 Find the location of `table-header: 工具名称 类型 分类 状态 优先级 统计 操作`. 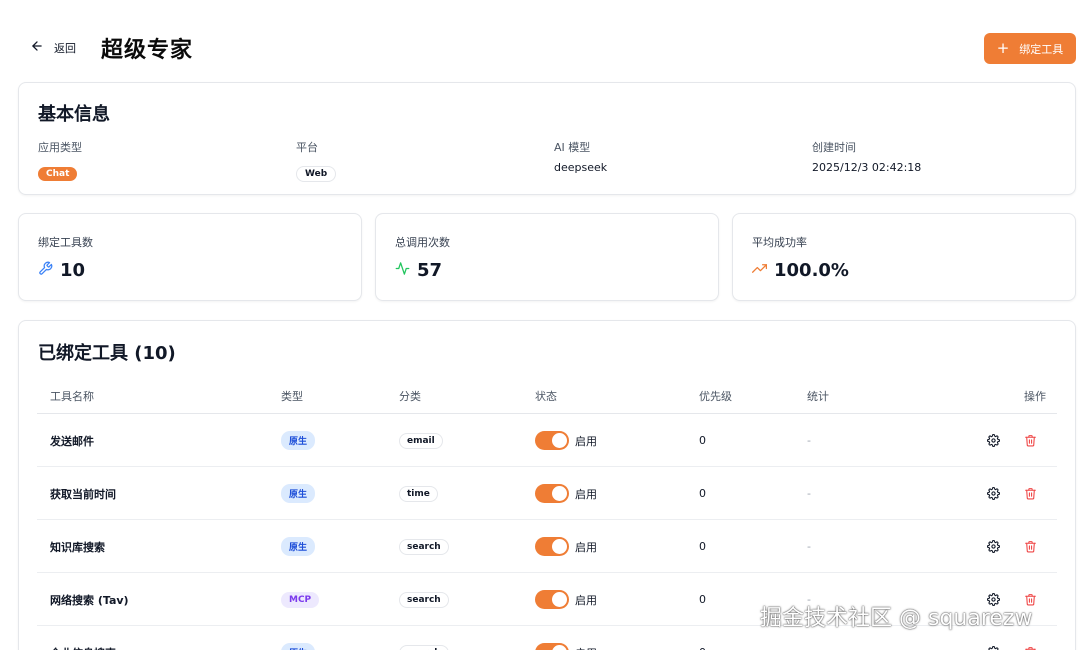

table-header: 工具名称 类型 分类 状态 优先级 统计 操作 is located at coordinates (547, 396).